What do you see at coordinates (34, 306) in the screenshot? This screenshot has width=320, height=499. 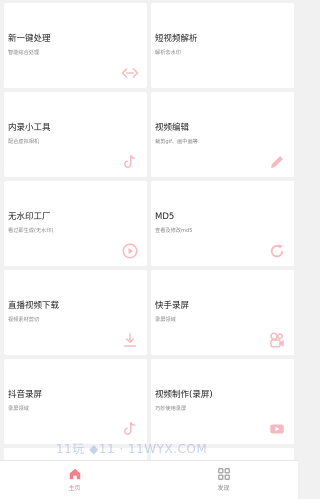 I see `card-title: 直播视频下载` at bounding box center [34, 306].